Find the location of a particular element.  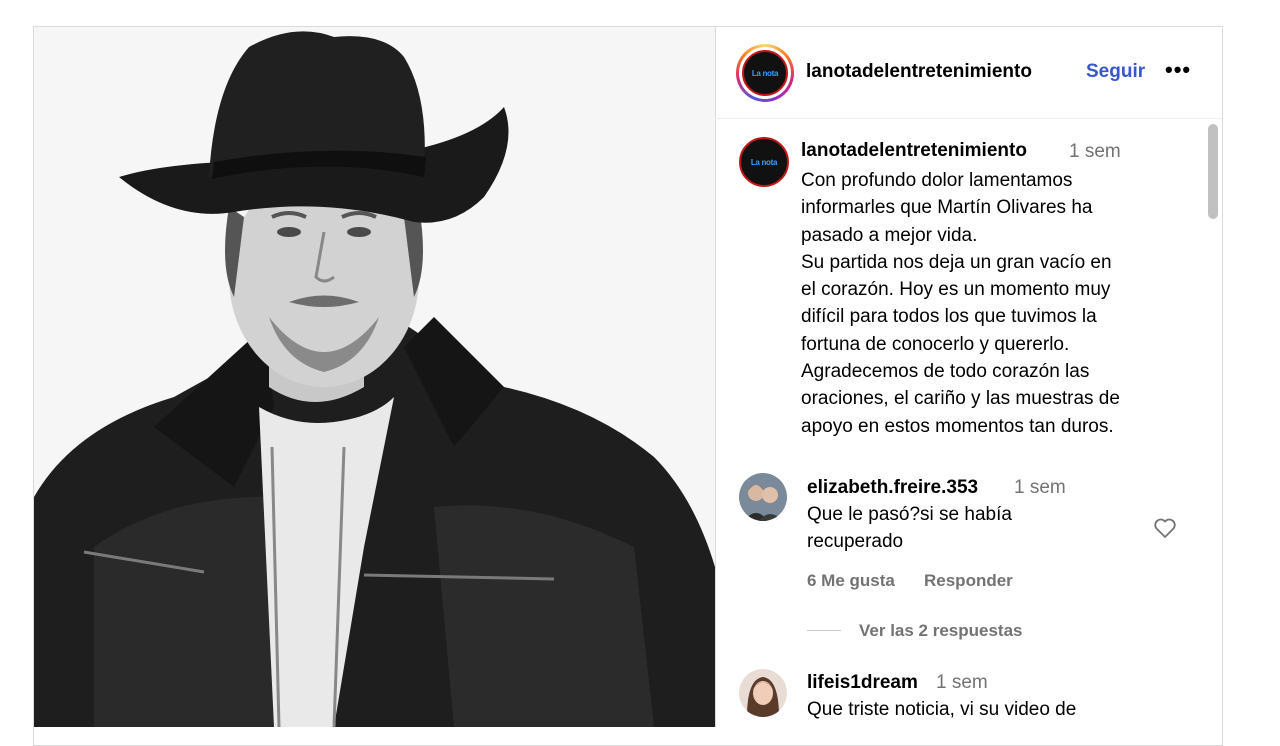

caption-line: apoyo en estos momentos tan duros. is located at coordinates (957, 426).